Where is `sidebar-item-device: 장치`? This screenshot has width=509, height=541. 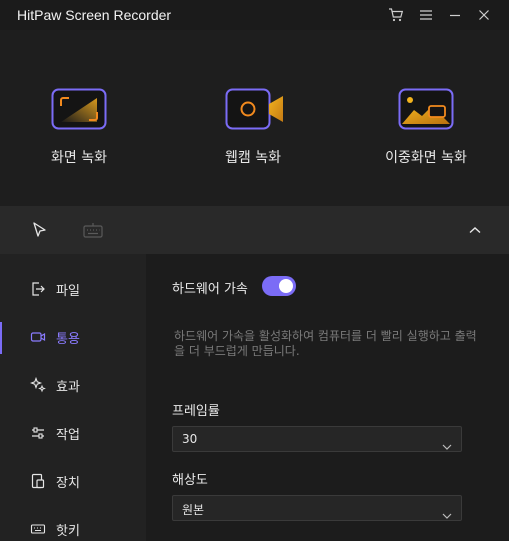 sidebar-item-device: 장치 is located at coordinates (73, 482).